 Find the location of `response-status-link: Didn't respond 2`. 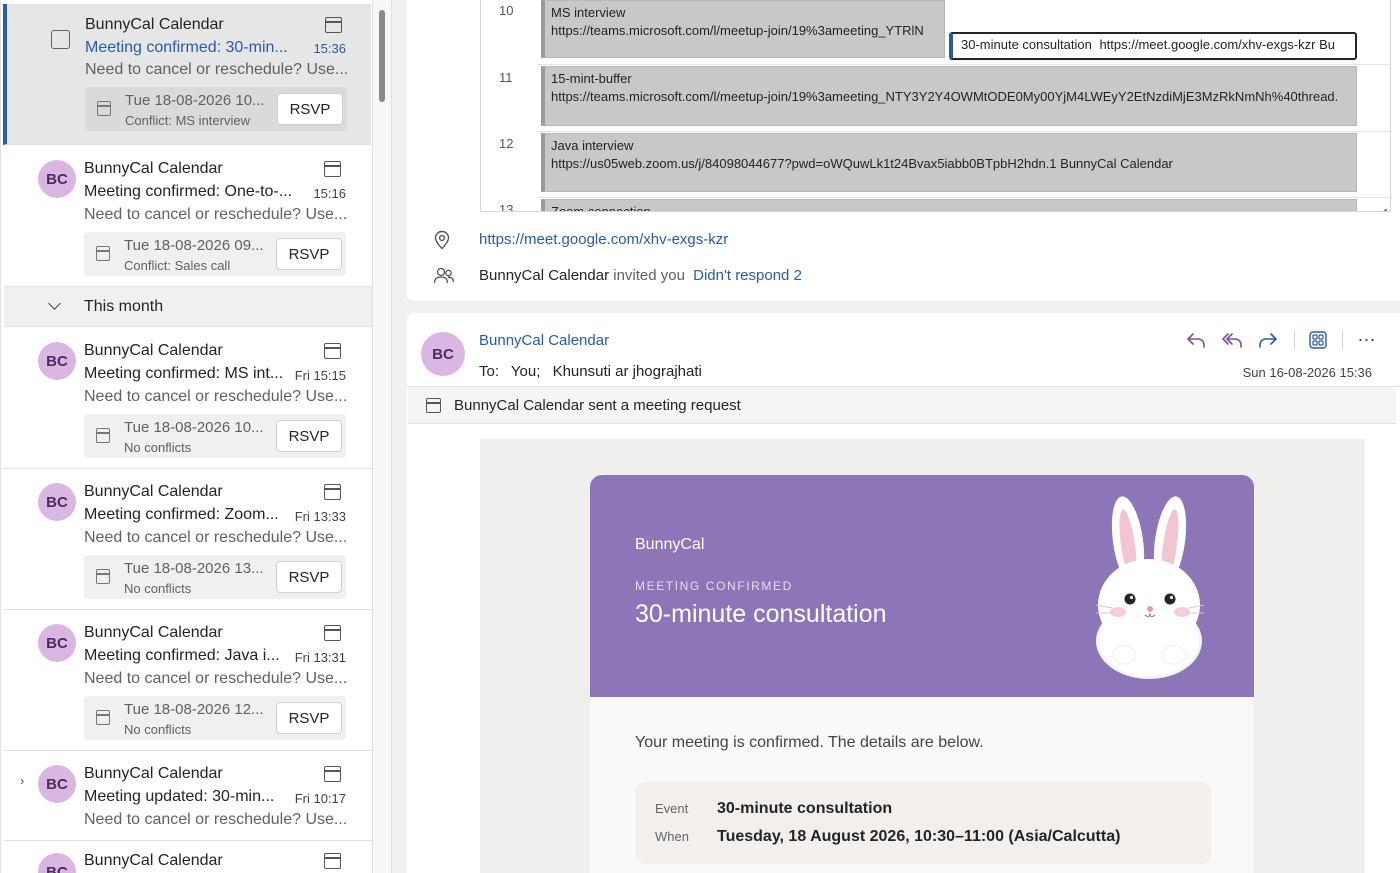

response-status-link: Didn't respond 2 is located at coordinates (747, 275).